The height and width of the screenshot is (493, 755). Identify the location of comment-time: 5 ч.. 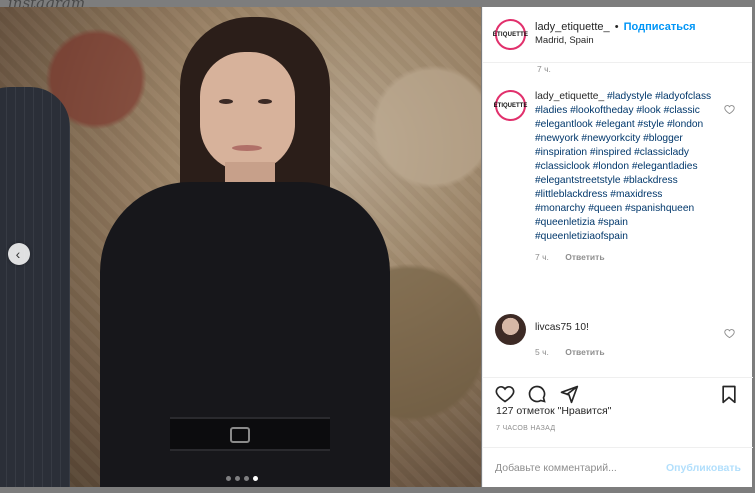
(542, 352).